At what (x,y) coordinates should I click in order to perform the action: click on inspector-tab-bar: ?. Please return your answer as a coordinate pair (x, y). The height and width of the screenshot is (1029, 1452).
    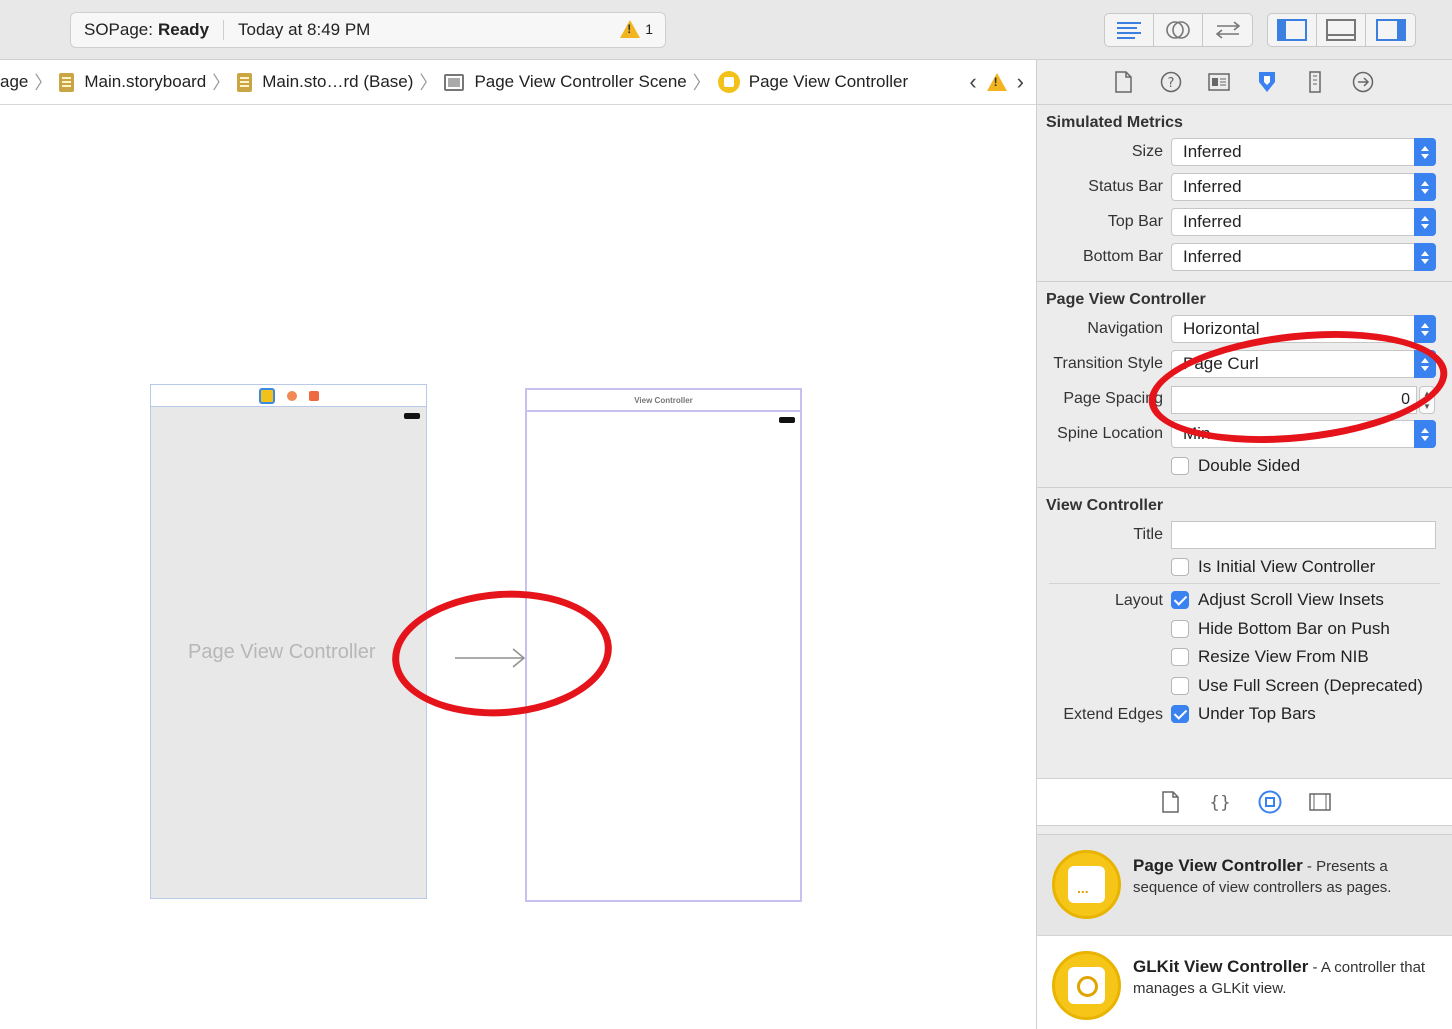
    Looking at the image, I should click on (1244, 82).